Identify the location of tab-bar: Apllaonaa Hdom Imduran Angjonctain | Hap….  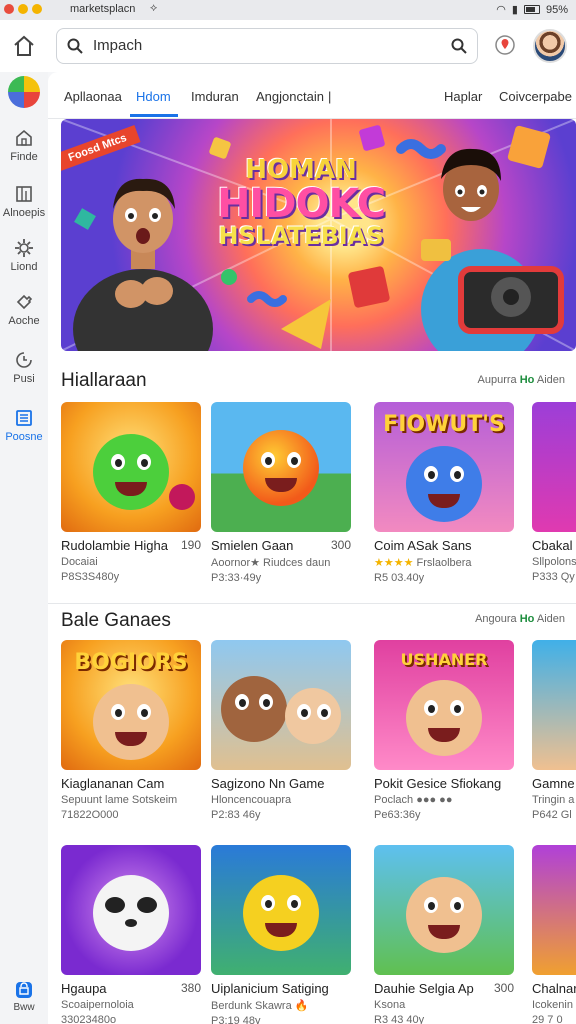
(312, 95).